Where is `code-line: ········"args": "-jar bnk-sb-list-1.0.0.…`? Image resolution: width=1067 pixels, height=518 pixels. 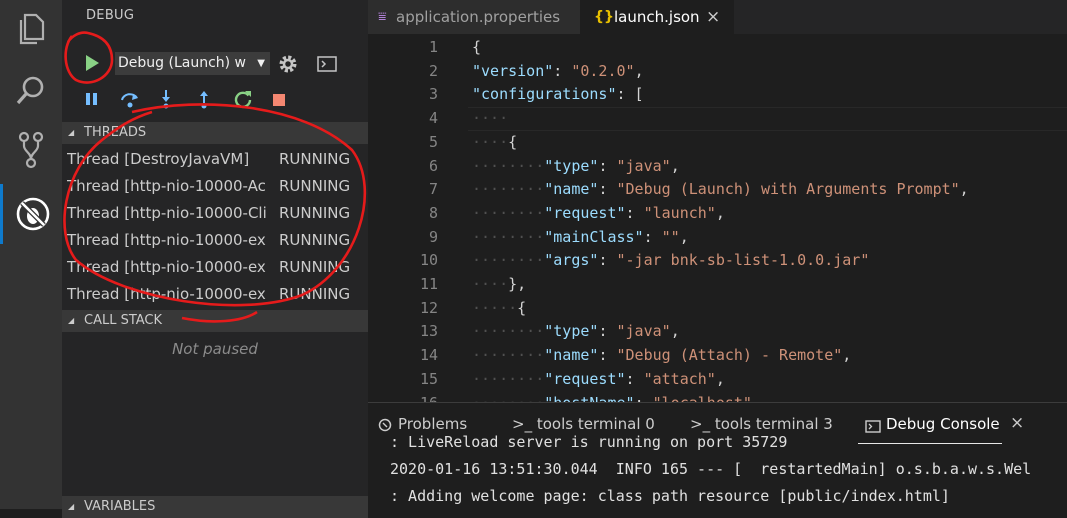
code-line: ········"args": "-jar bnk-sb-list-1.0.0.… is located at coordinates (670, 260).